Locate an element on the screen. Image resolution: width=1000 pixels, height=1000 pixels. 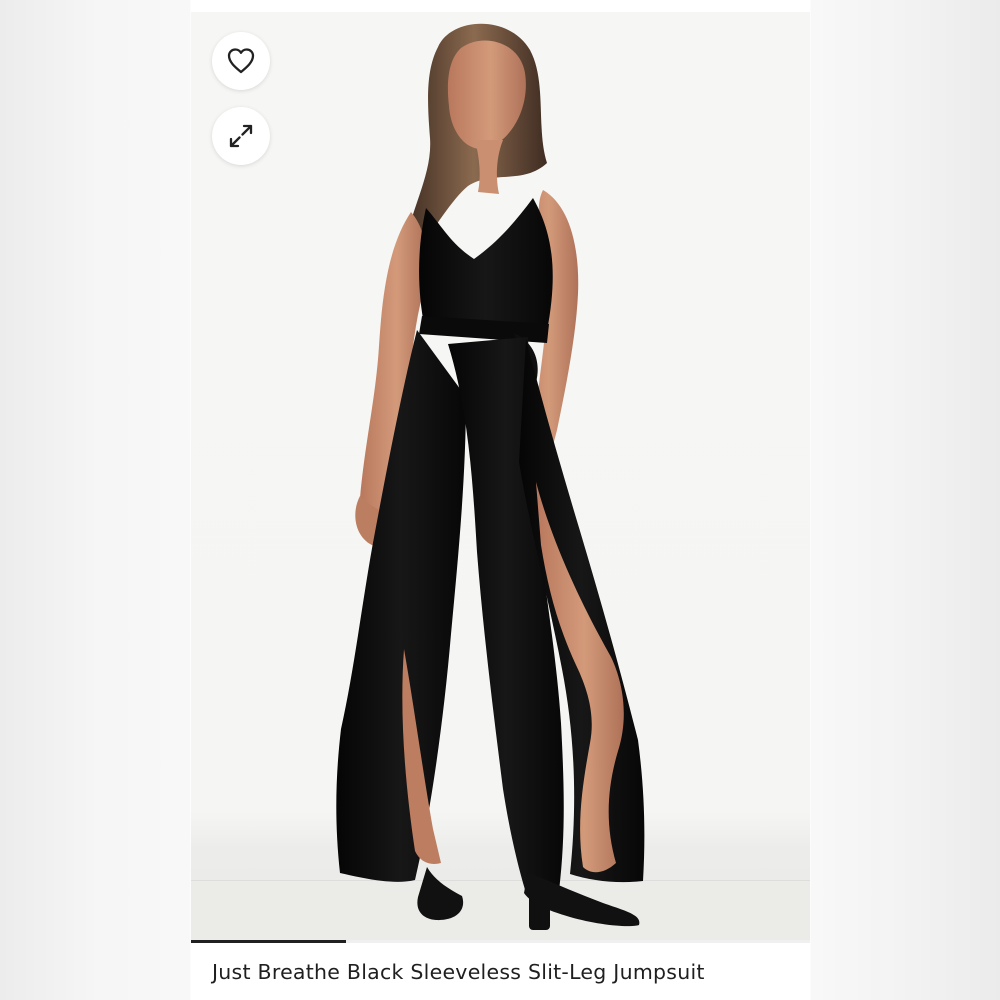
left-shoe is located at coordinates (440, 894).